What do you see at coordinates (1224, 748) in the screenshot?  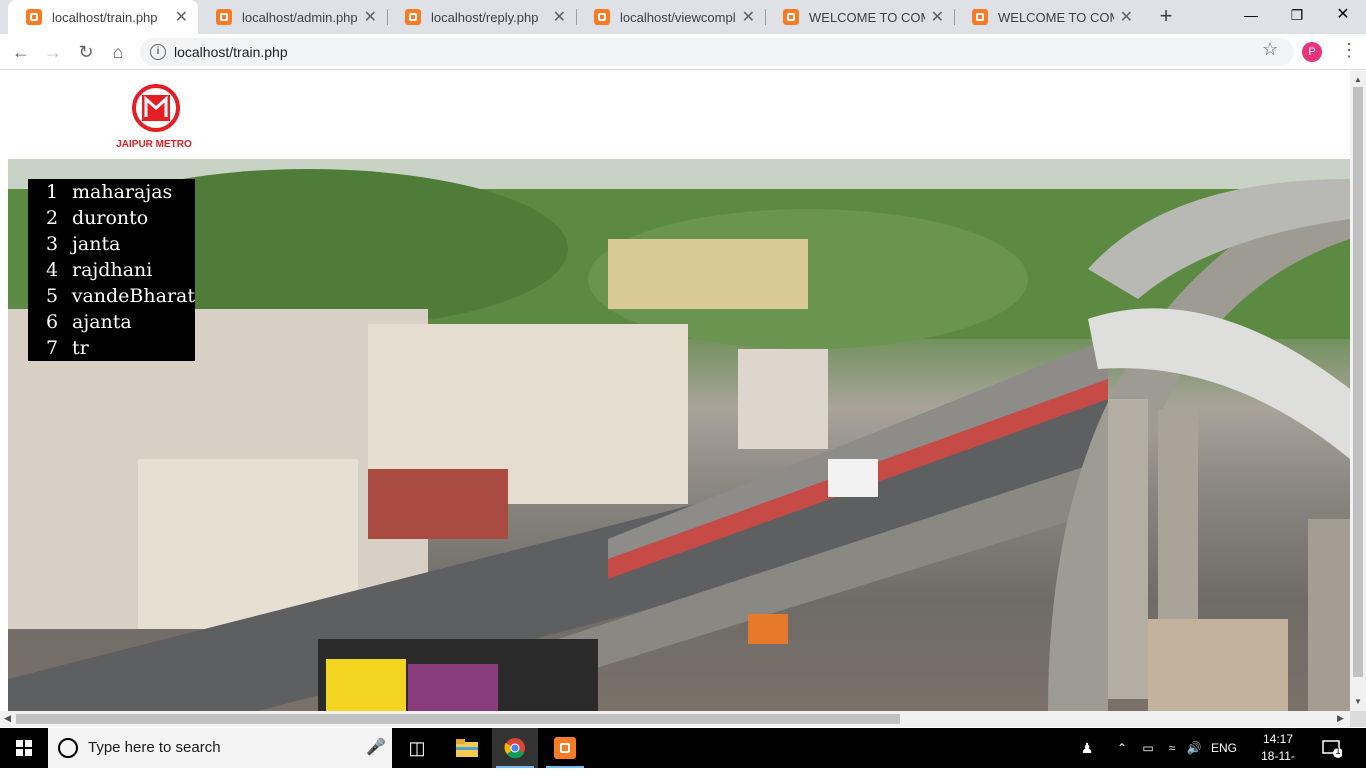 I see `input-language: ENG` at bounding box center [1224, 748].